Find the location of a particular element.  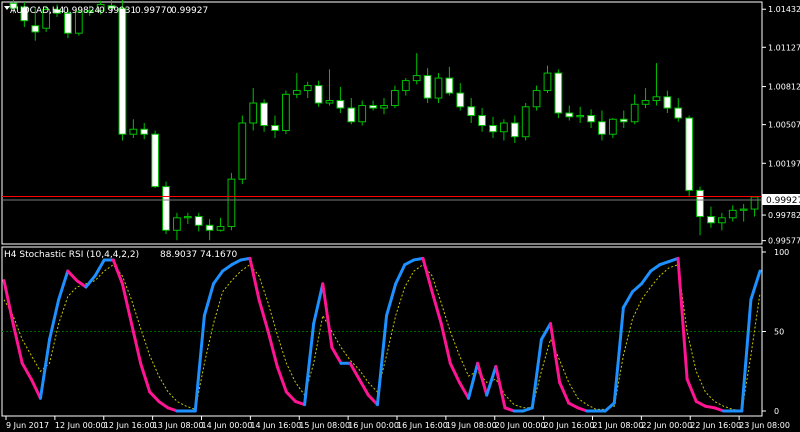

time-tick-label: 13 Jun 08:00 is located at coordinates (178, 425).